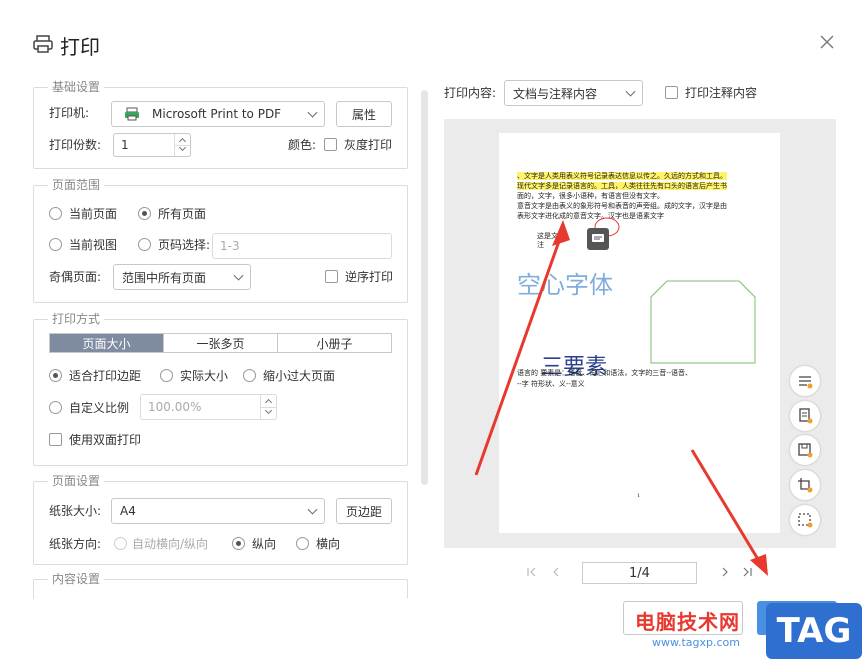 This screenshot has width=868, height=663. What do you see at coordinates (302, 145) in the screenshot?
I see `color-label: 颜色:` at bounding box center [302, 145].